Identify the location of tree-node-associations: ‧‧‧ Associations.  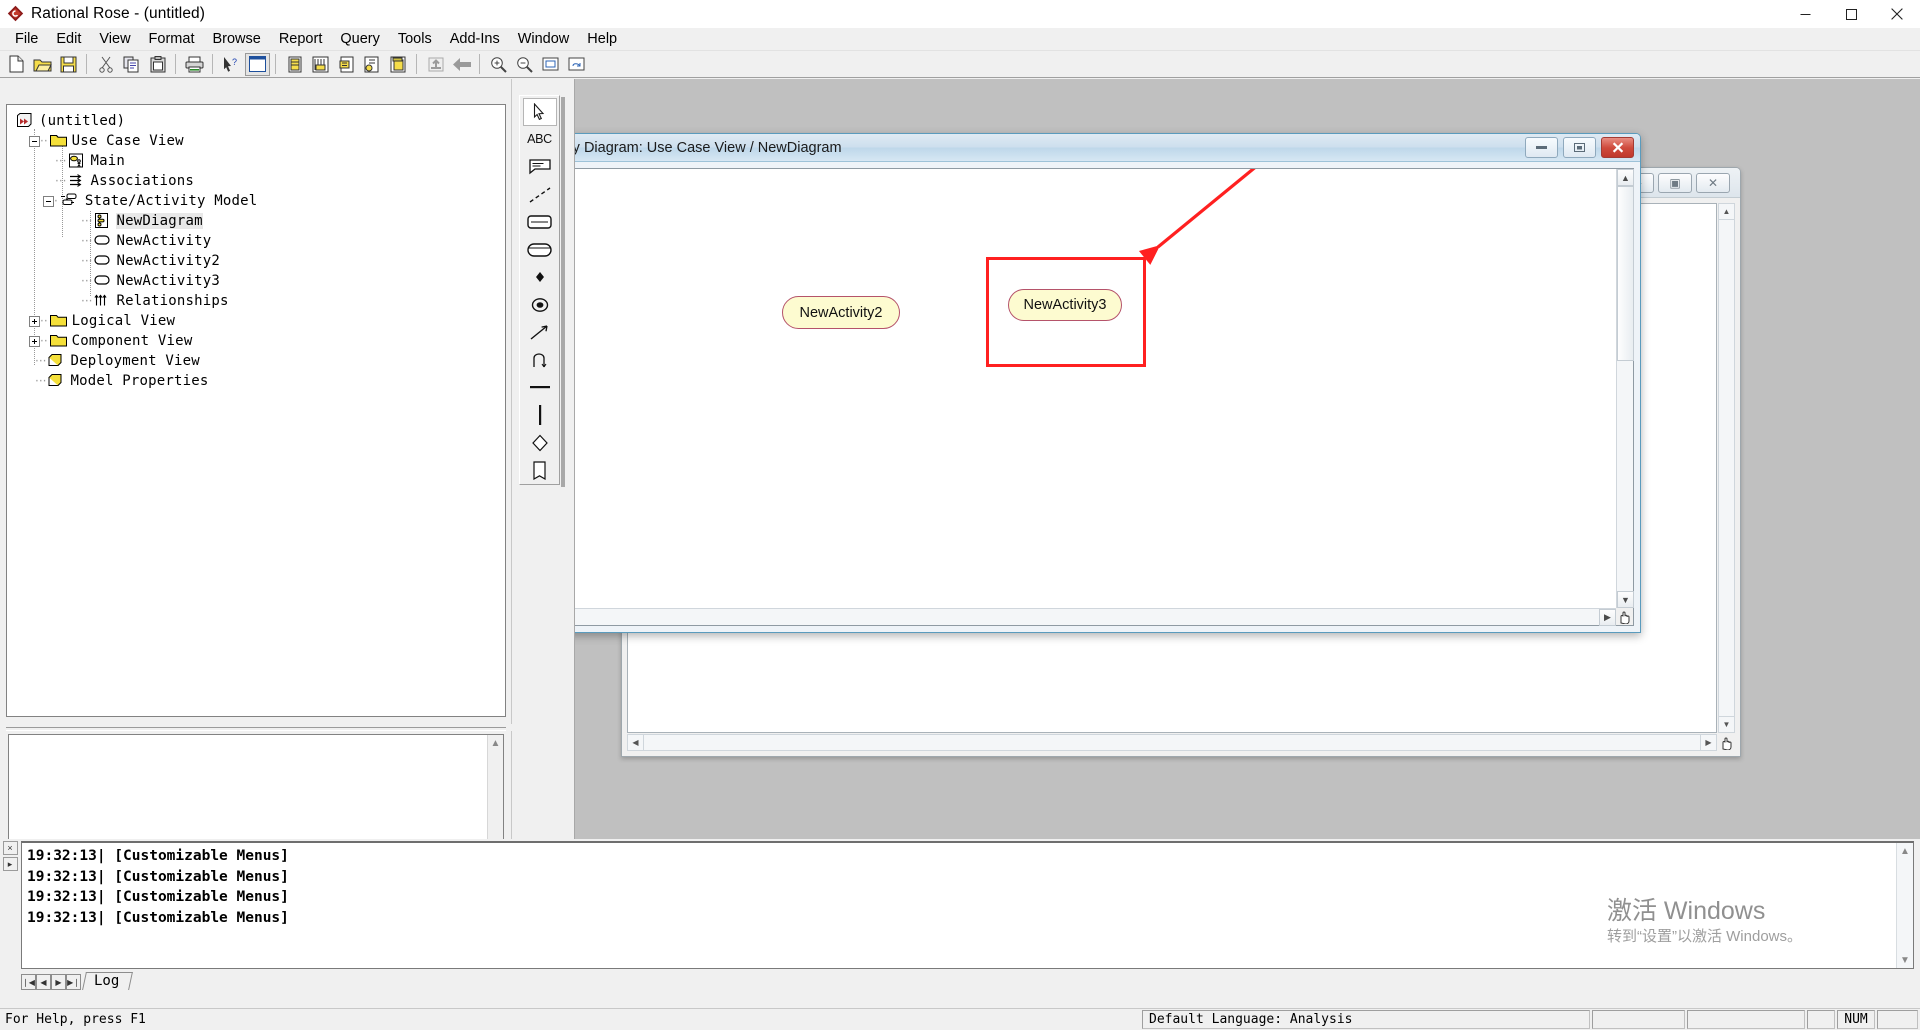
(259, 181).